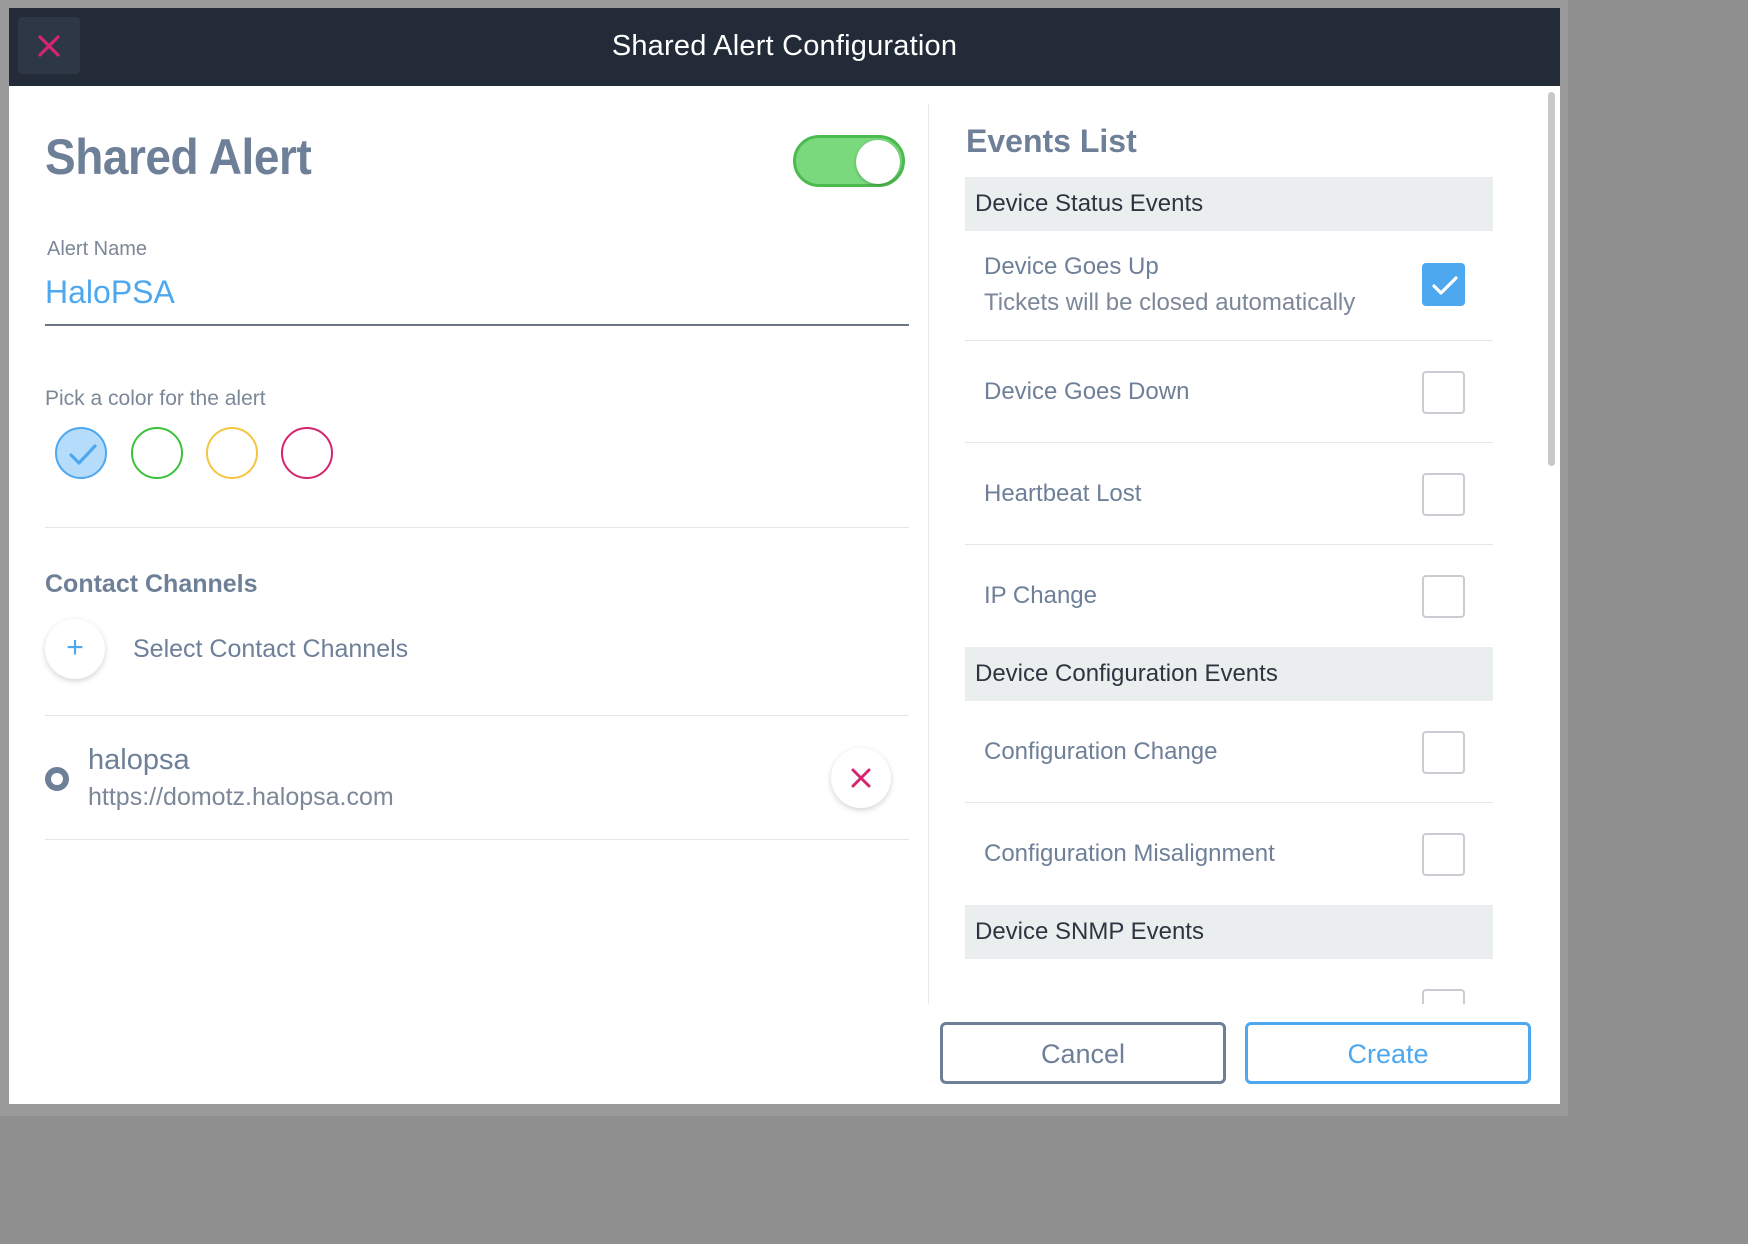  I want to click on alert-name-underline, so click(477, 325).